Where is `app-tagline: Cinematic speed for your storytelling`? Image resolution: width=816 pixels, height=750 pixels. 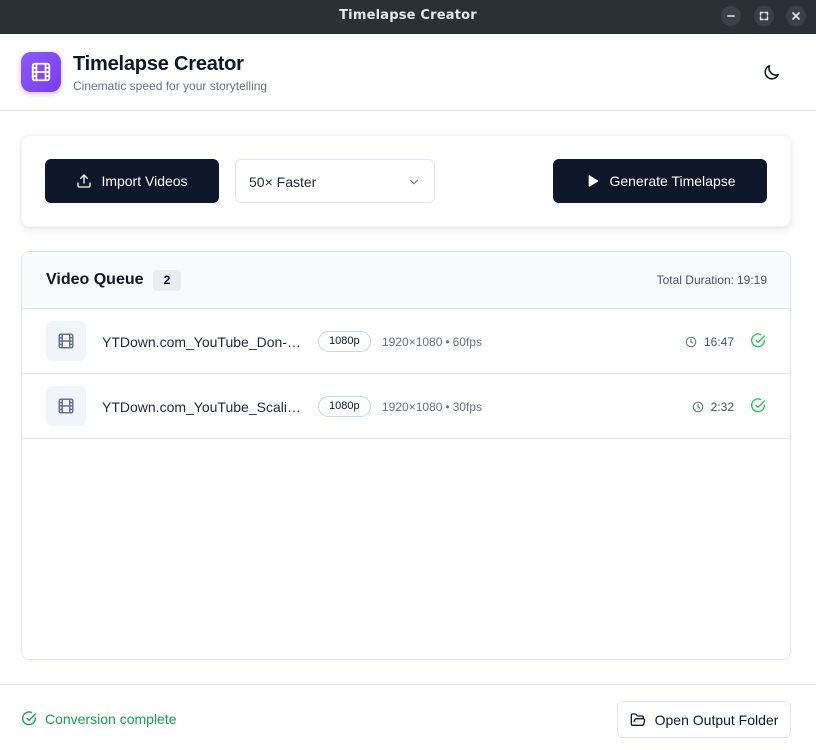
app-tagline: Cinematic speed for your storytelling is located at coordinates (170, 86).